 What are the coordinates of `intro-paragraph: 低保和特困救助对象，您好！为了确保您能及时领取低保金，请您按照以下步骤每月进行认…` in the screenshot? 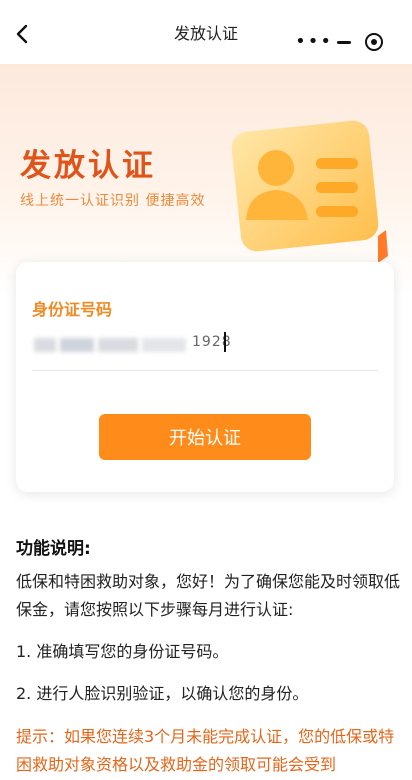 It's located at (208, 595).